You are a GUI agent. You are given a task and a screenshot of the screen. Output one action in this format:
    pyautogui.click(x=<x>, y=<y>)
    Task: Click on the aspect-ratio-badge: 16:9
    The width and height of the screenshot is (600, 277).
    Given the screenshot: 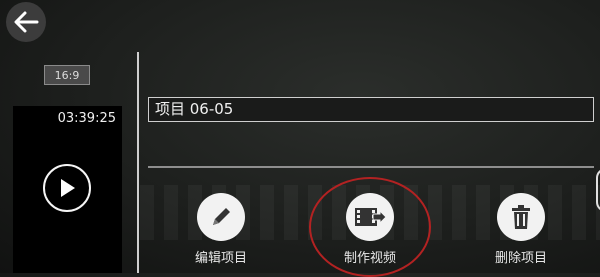 What is the action you would take?
    pyautogui.click(x=67, y=75)
    